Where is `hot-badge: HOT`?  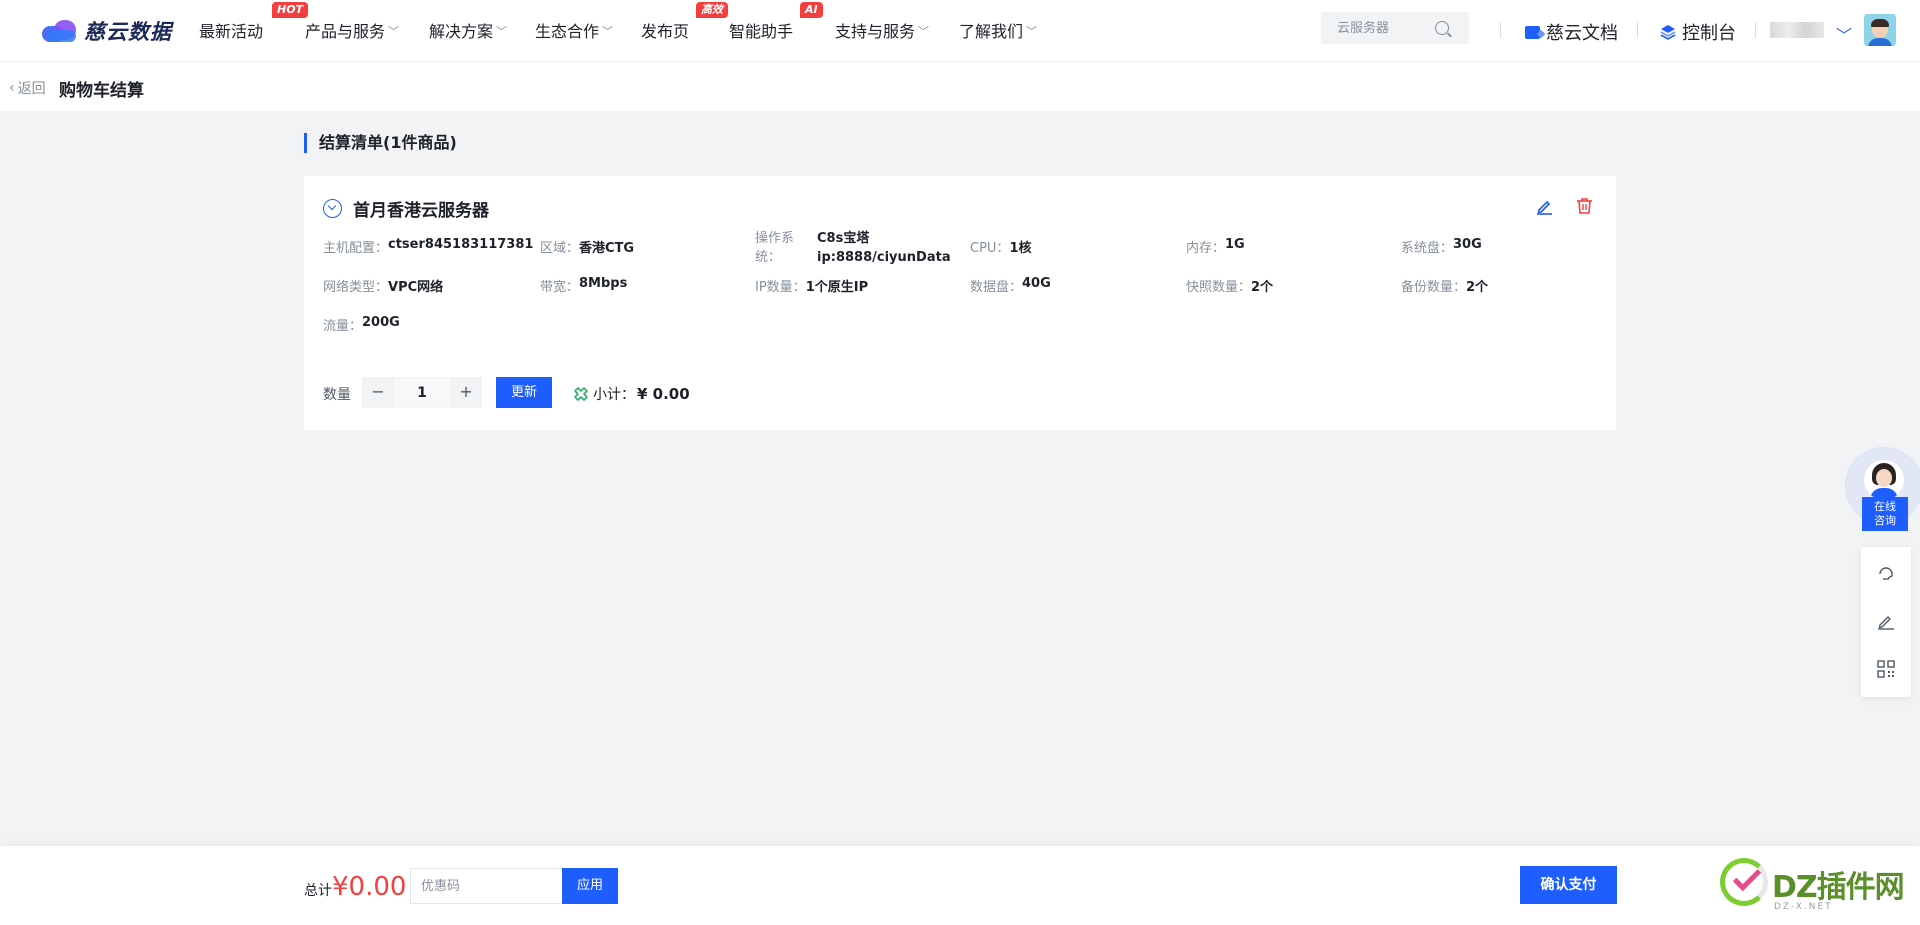 hot-badge: HOT is located at coordinates (290, 10).